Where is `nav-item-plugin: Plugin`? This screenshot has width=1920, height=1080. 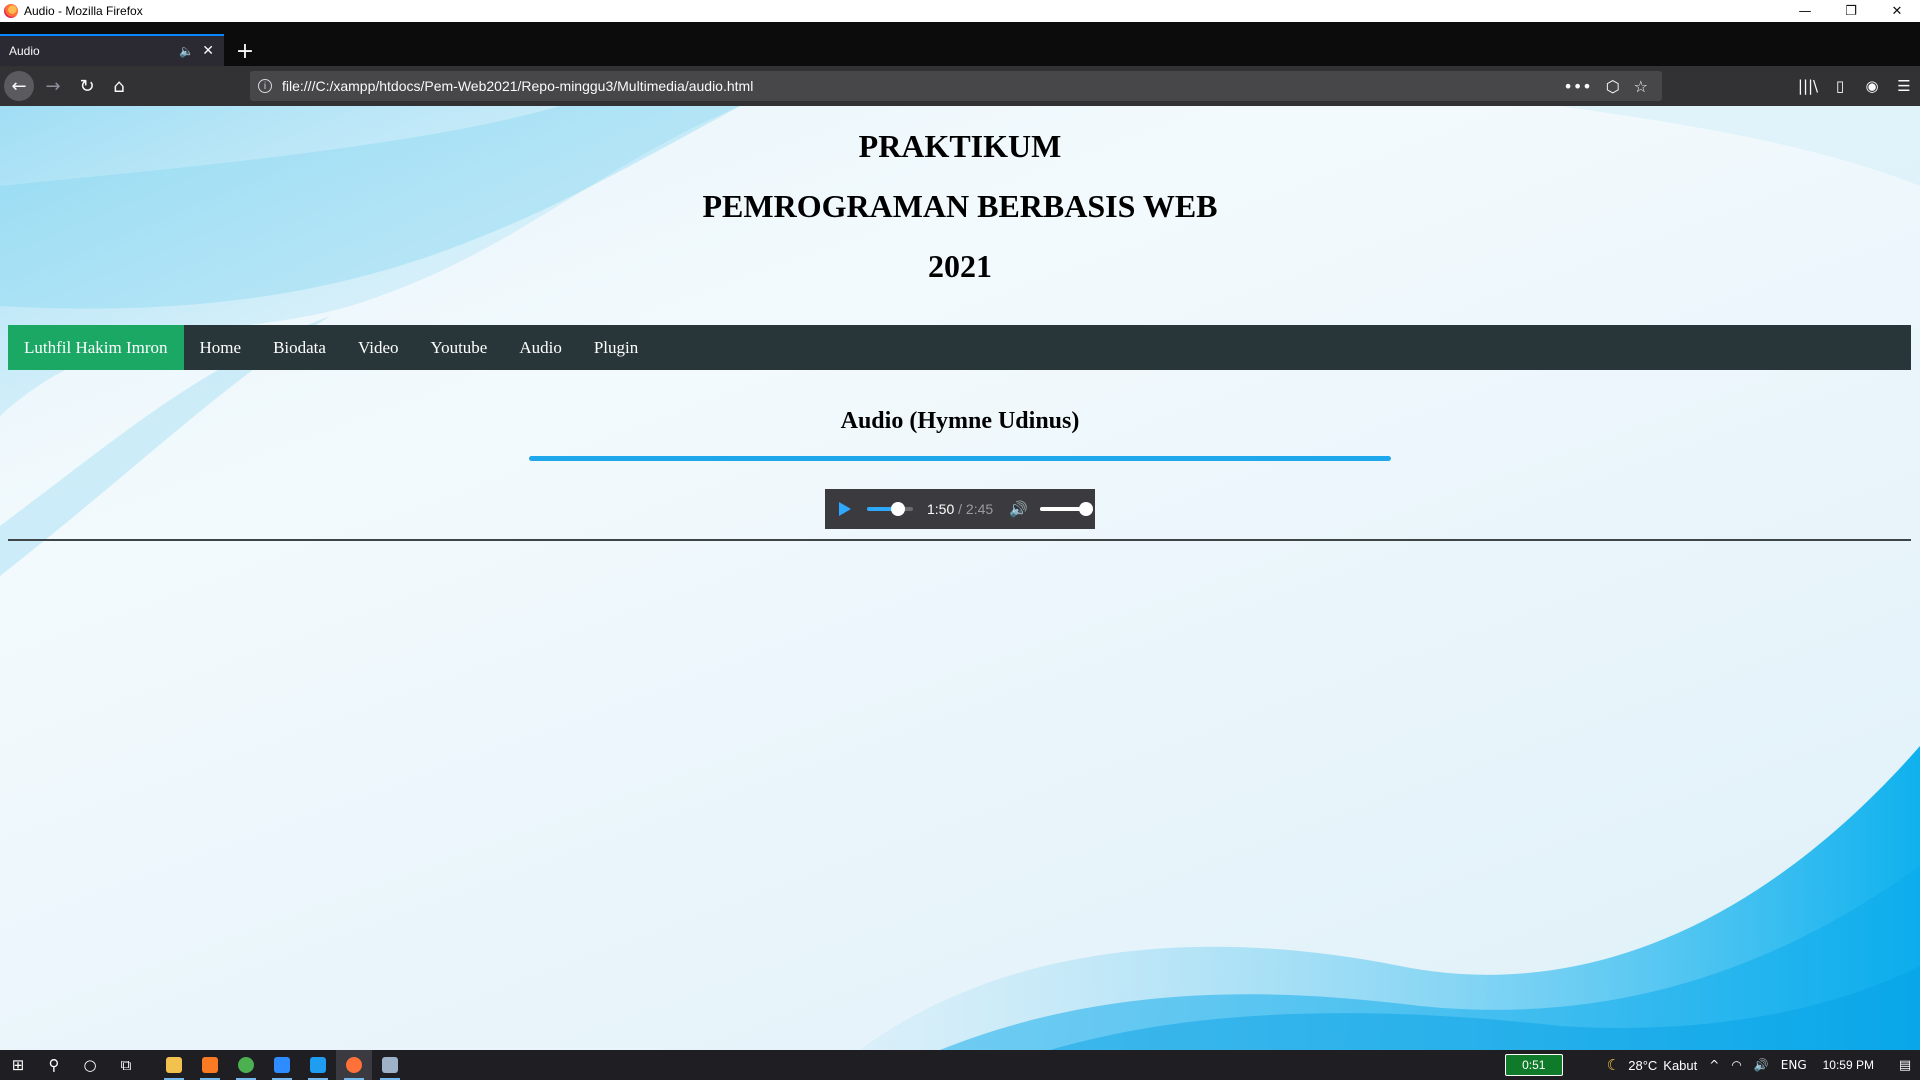 nav-item-plugin: Plugin is located at coordinates (616, 347).